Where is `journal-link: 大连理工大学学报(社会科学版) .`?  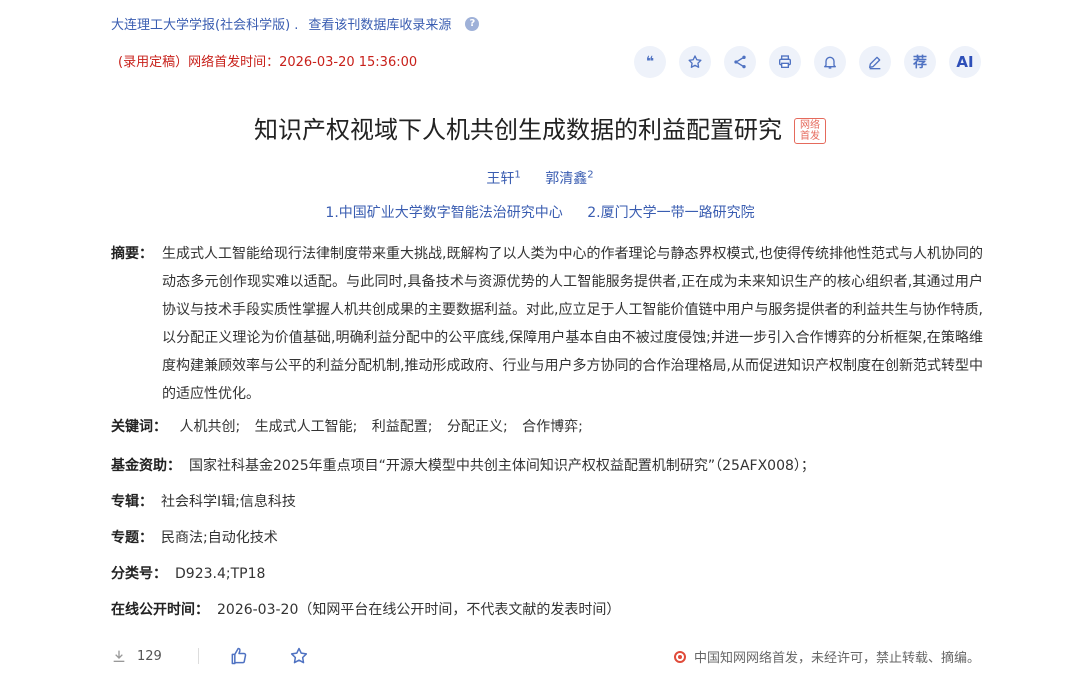 journal-link: 大连理工大学学报(社会科学版) . is located at coordinates (204, 23).